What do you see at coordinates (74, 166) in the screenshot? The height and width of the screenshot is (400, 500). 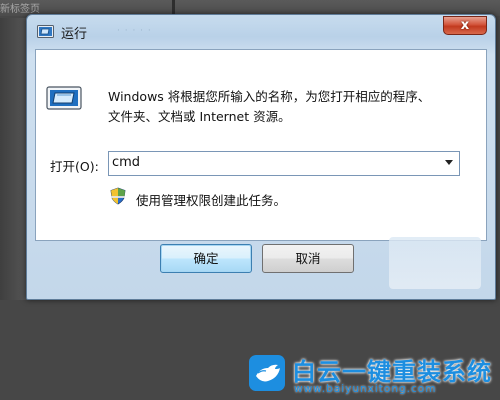 I see `open-label: 打开(O):` at bounding box center [74, 166].